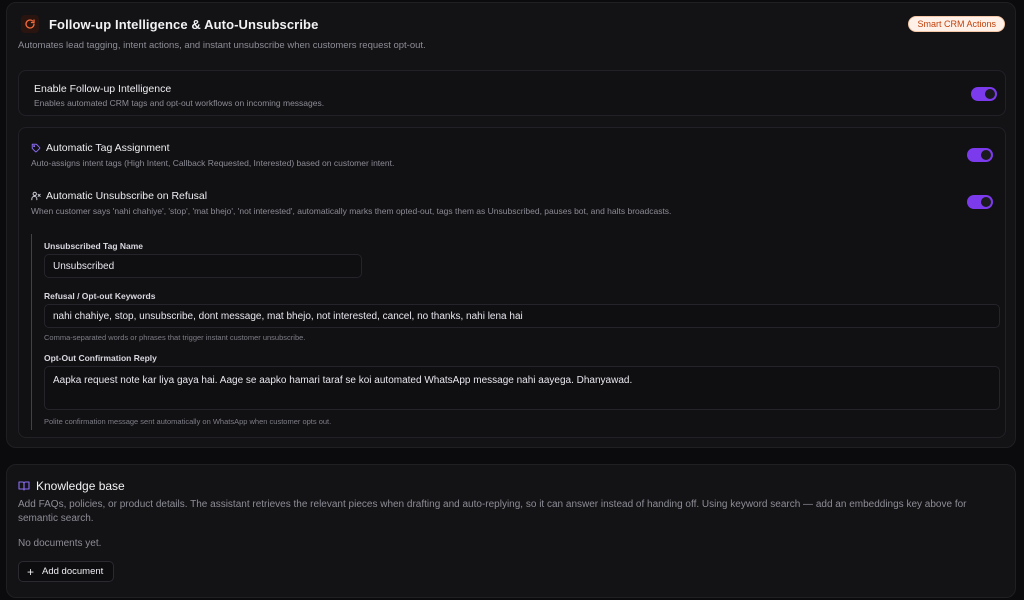  I want to click on refresh-icon, so click(30, 24).